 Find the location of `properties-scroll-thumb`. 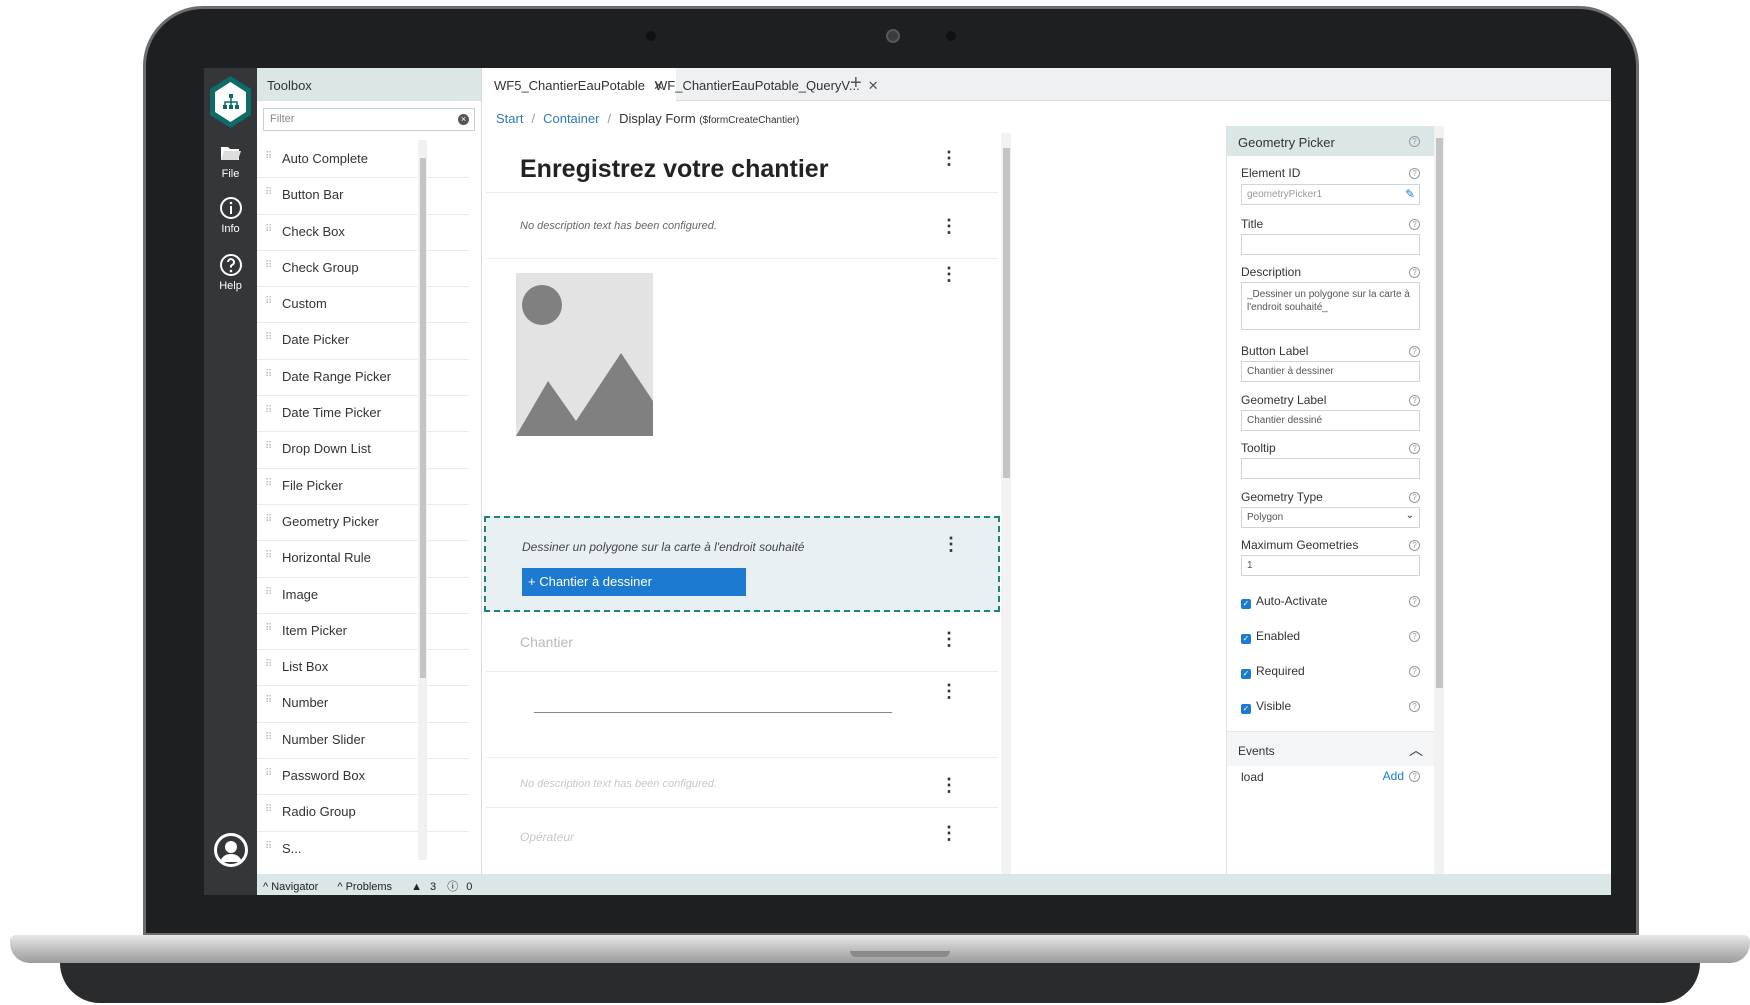

properties-scroll-thumb is located at coordinates (1439, 413).